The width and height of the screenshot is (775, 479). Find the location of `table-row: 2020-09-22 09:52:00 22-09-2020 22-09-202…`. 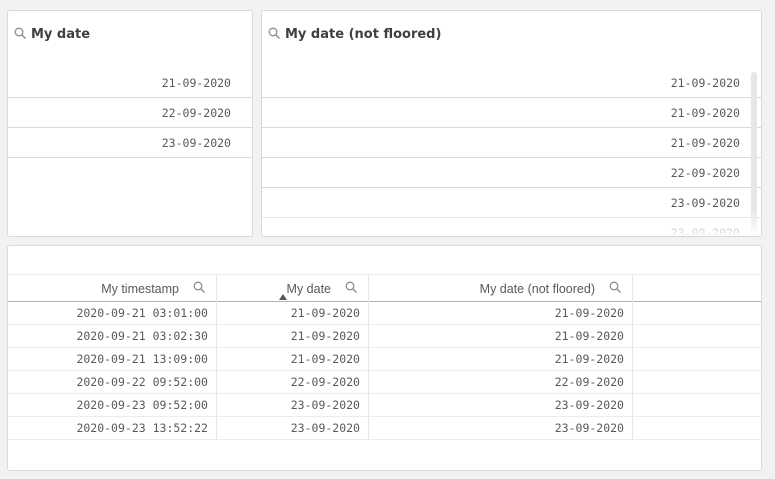

table-row: 2020-09-22 09:52:00 22-09-2020 22-09-202… is located at coordinates (384, 382).